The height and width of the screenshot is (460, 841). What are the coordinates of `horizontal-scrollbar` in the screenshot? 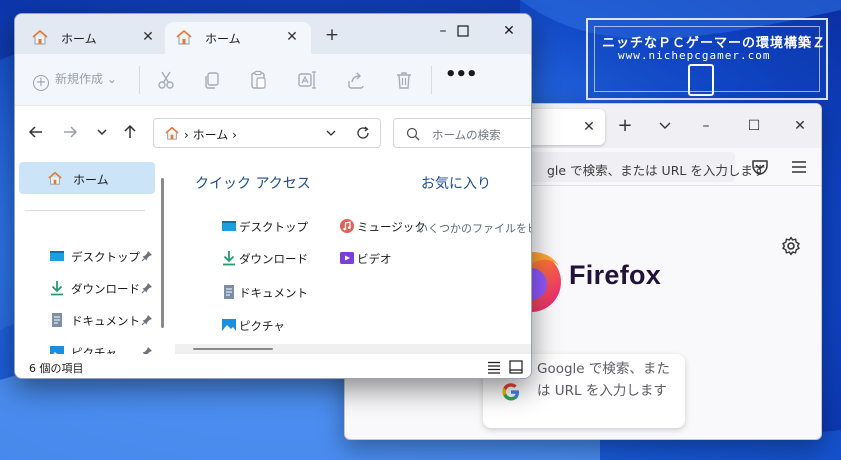 It's located at (353, 349).